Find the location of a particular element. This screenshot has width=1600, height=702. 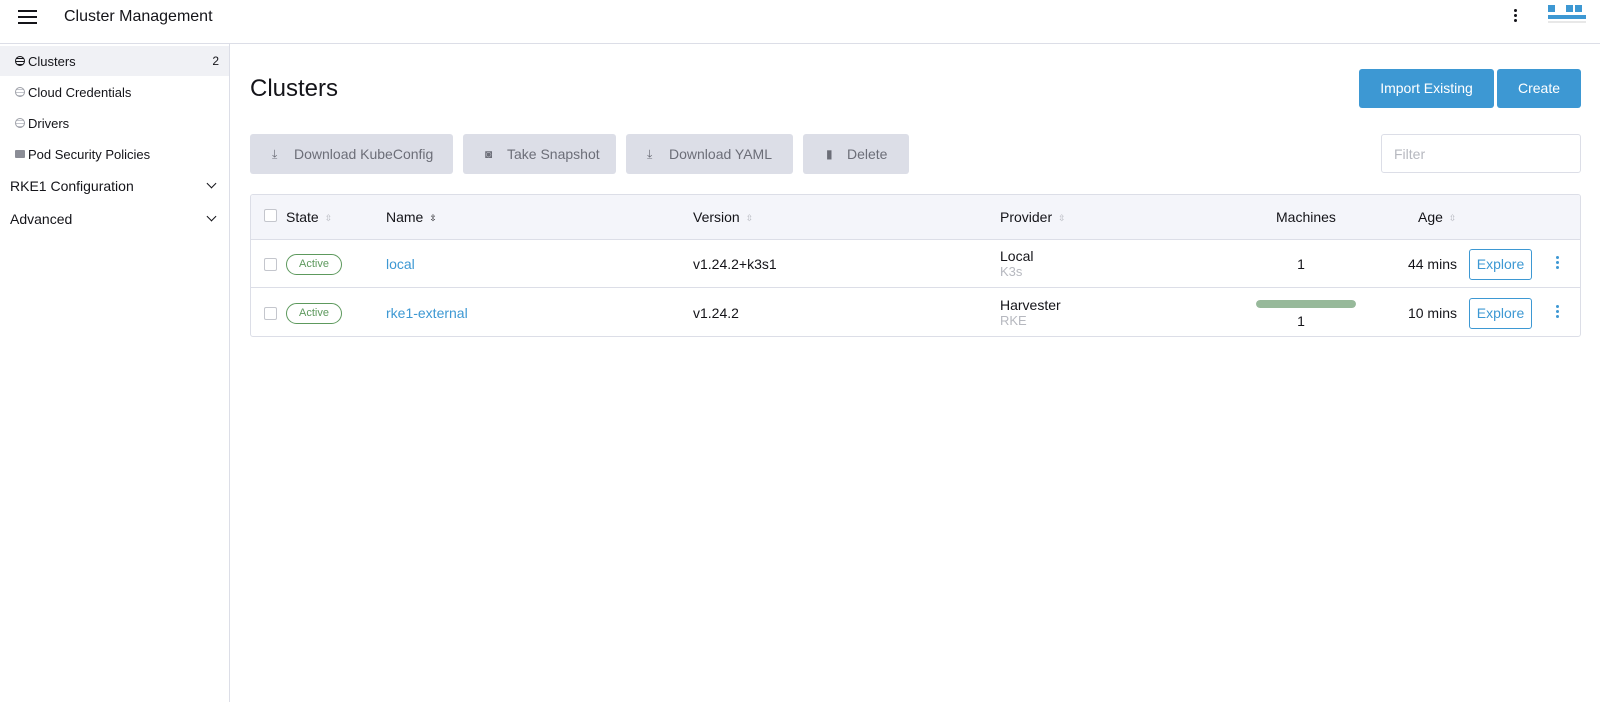

column-header-name: Name ⇳ is located at coordinates (411, 217).